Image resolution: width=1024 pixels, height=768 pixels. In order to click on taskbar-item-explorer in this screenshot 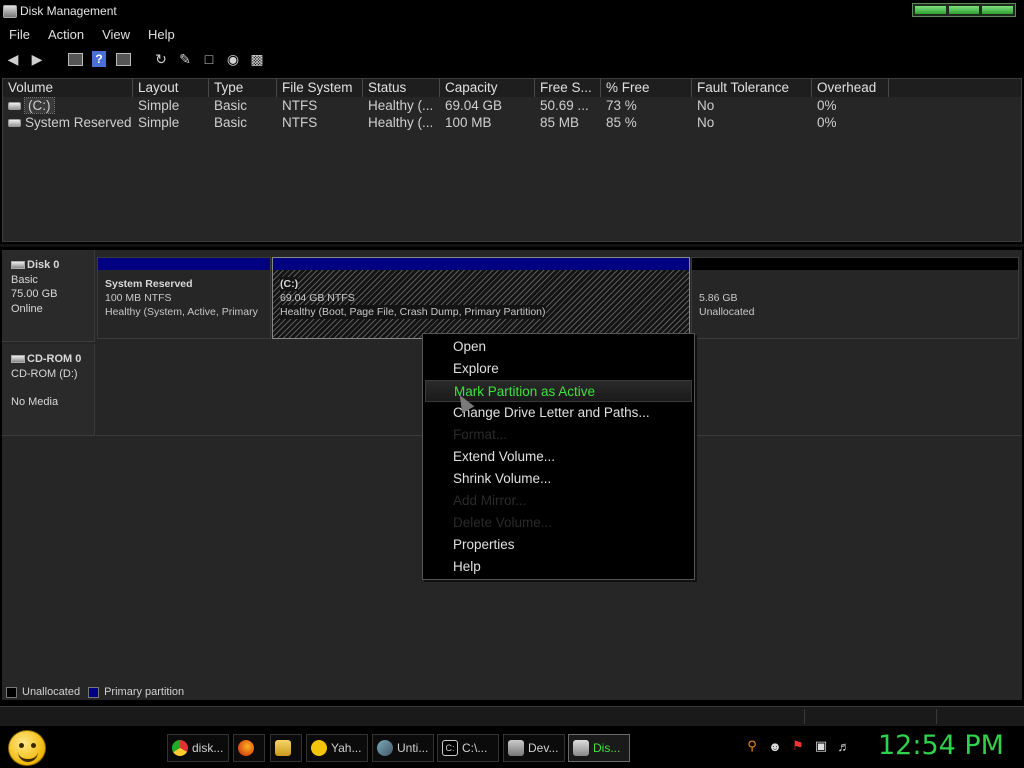, I will do `click(286, 748)`.